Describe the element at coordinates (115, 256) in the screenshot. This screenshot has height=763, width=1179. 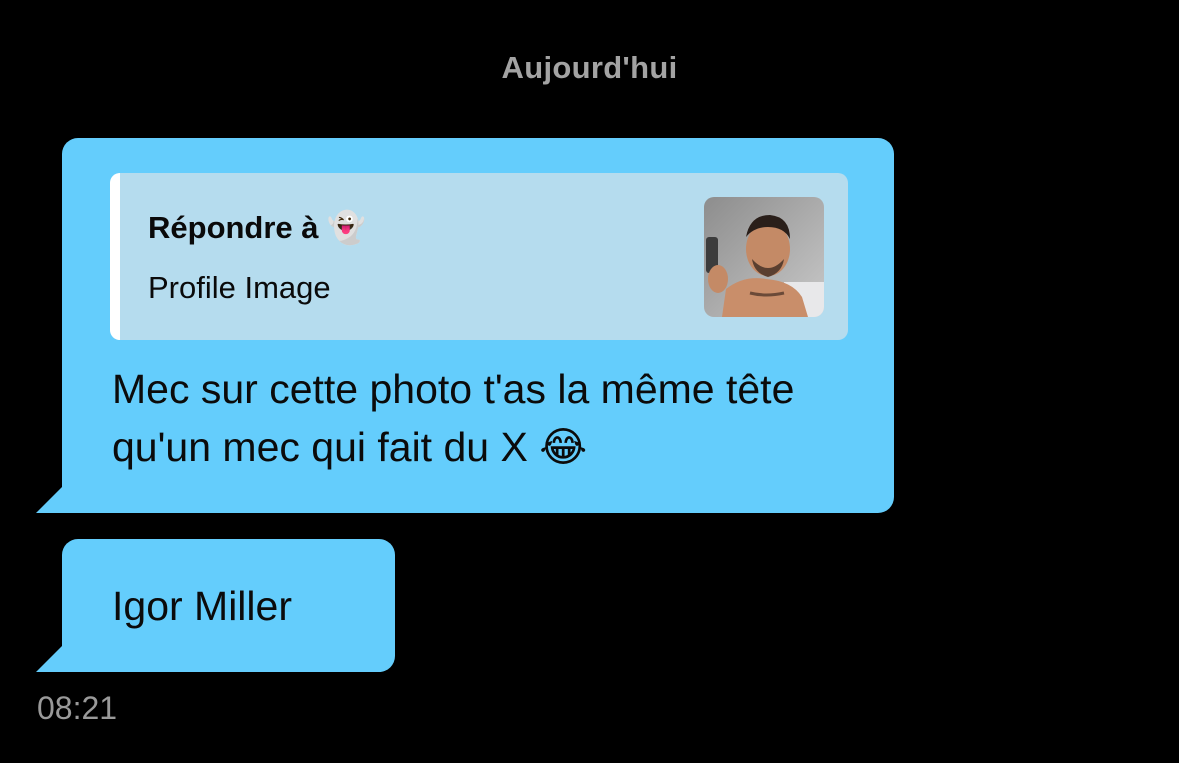
I see `reply-accent-bar` at that location.